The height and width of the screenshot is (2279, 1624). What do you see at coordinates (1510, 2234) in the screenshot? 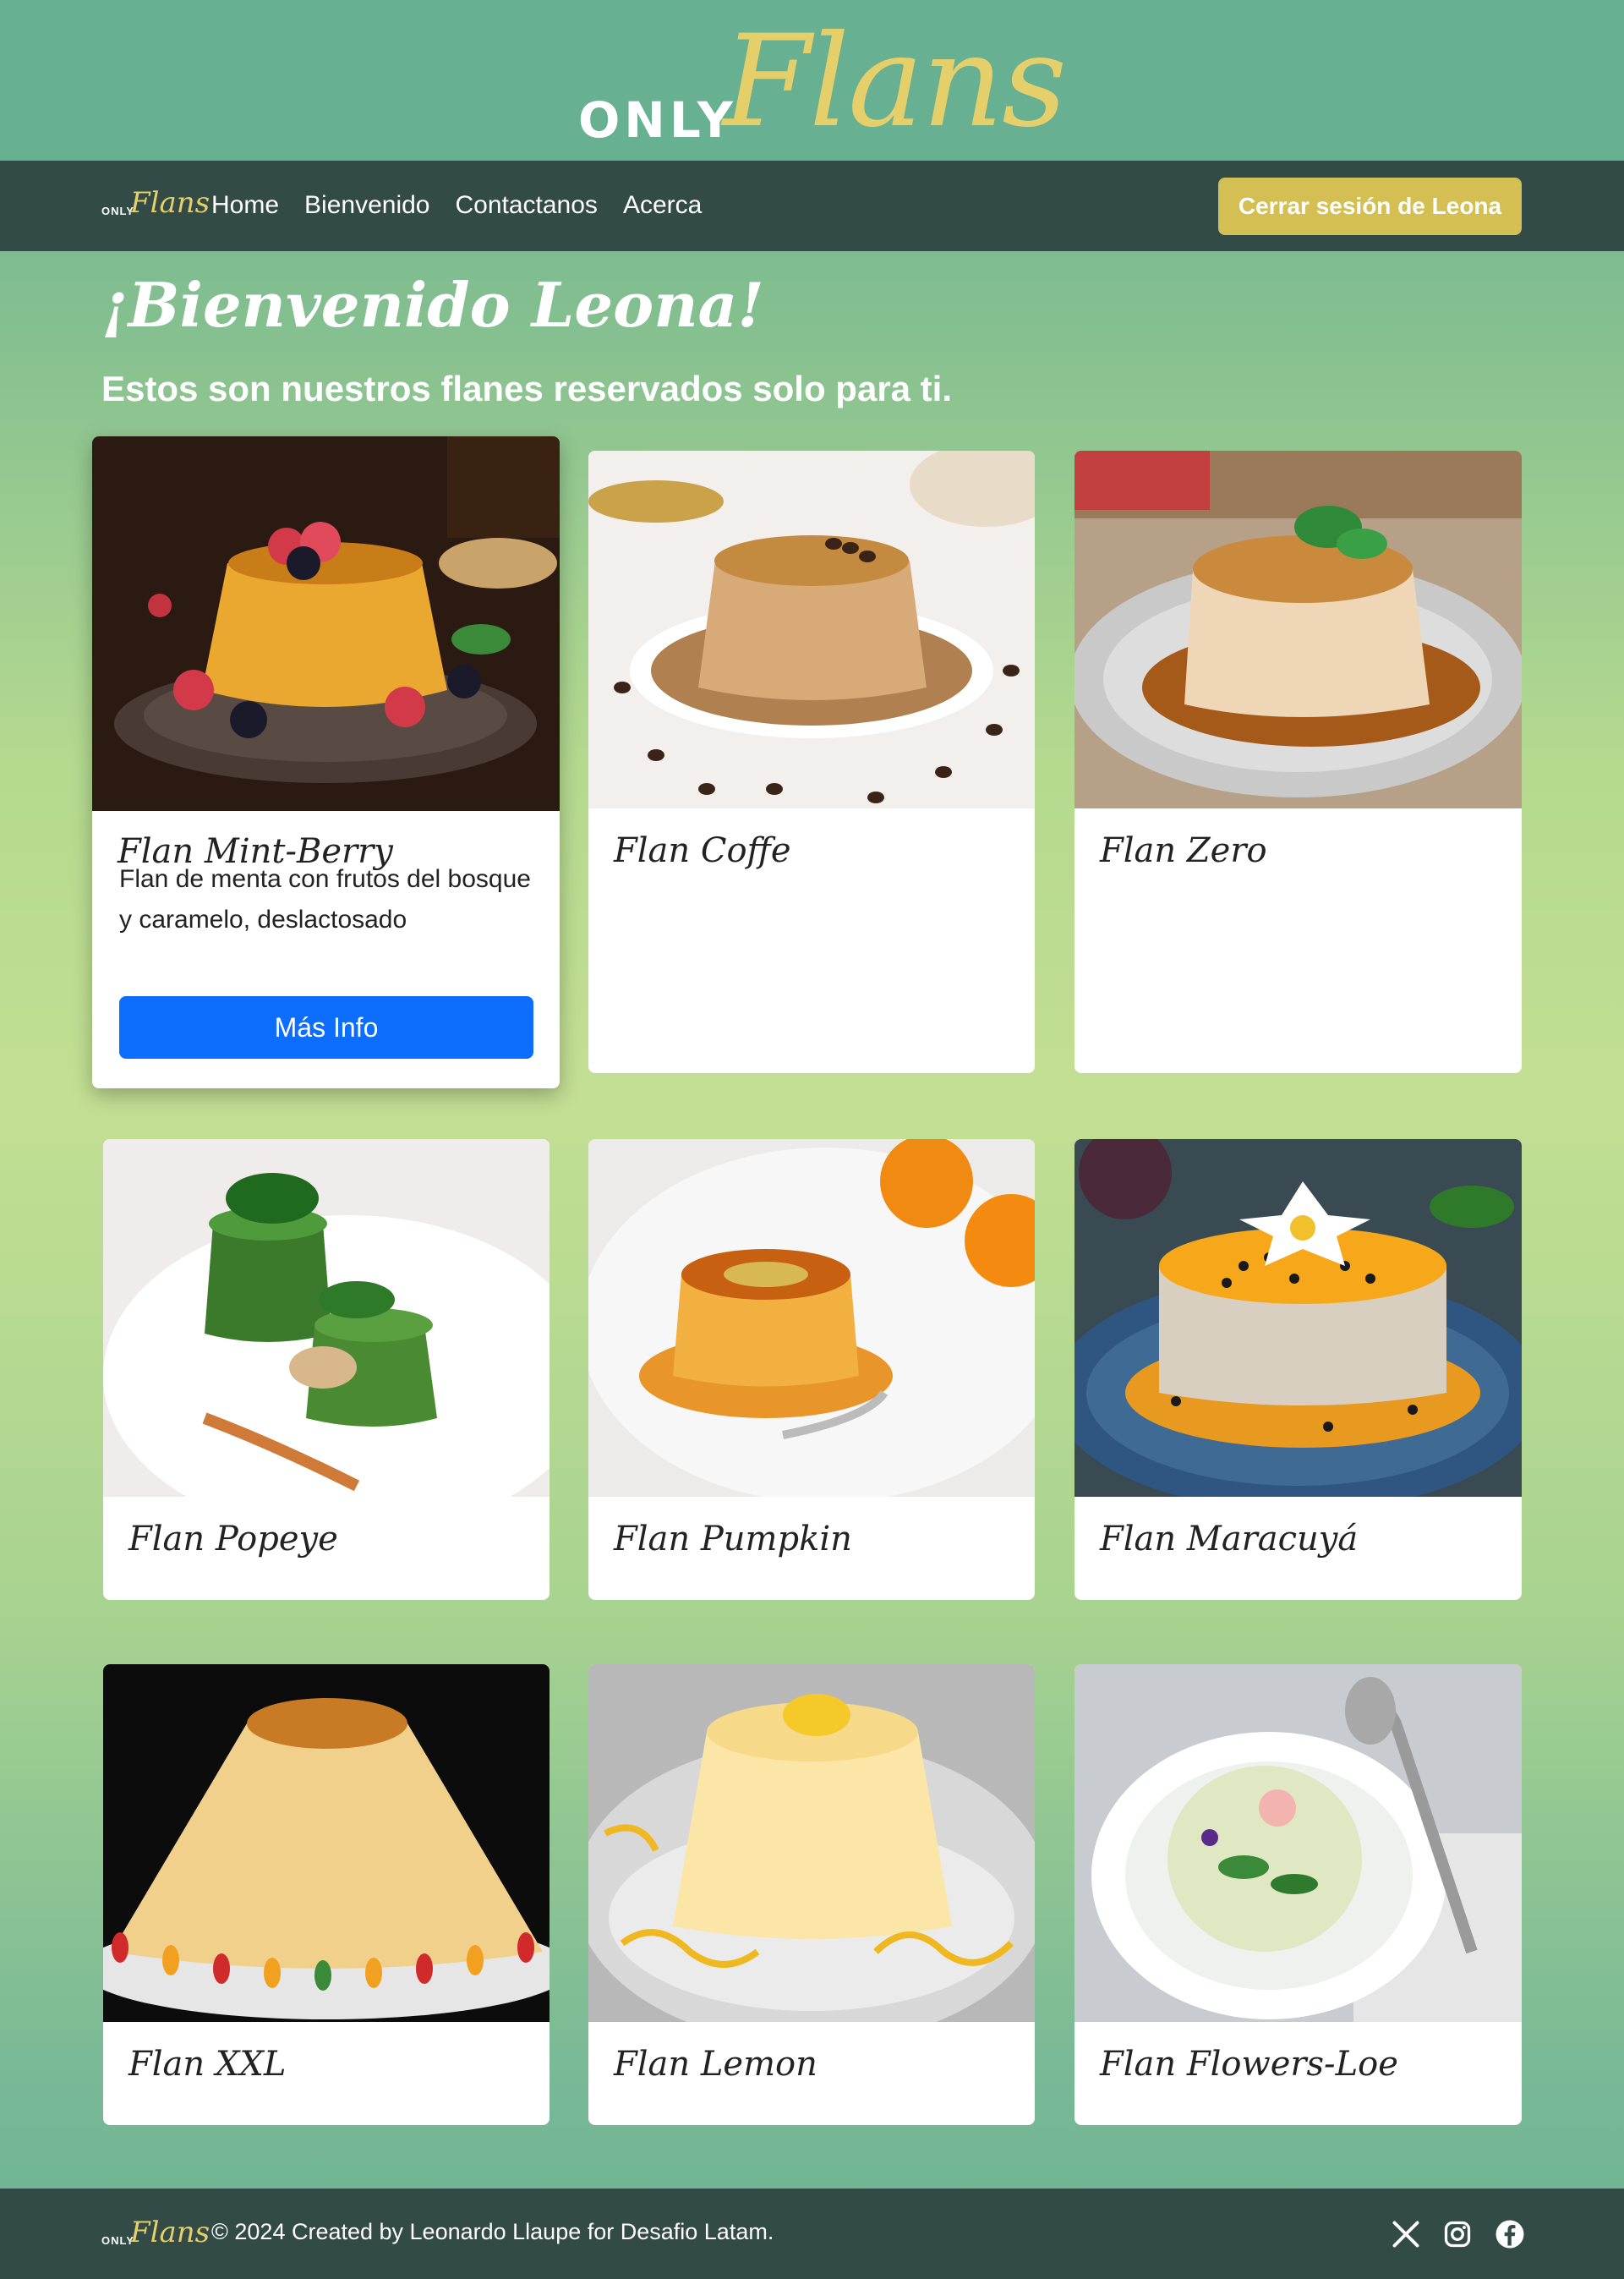
I see `facebook-icon` at bounding box center [1510, 2234].